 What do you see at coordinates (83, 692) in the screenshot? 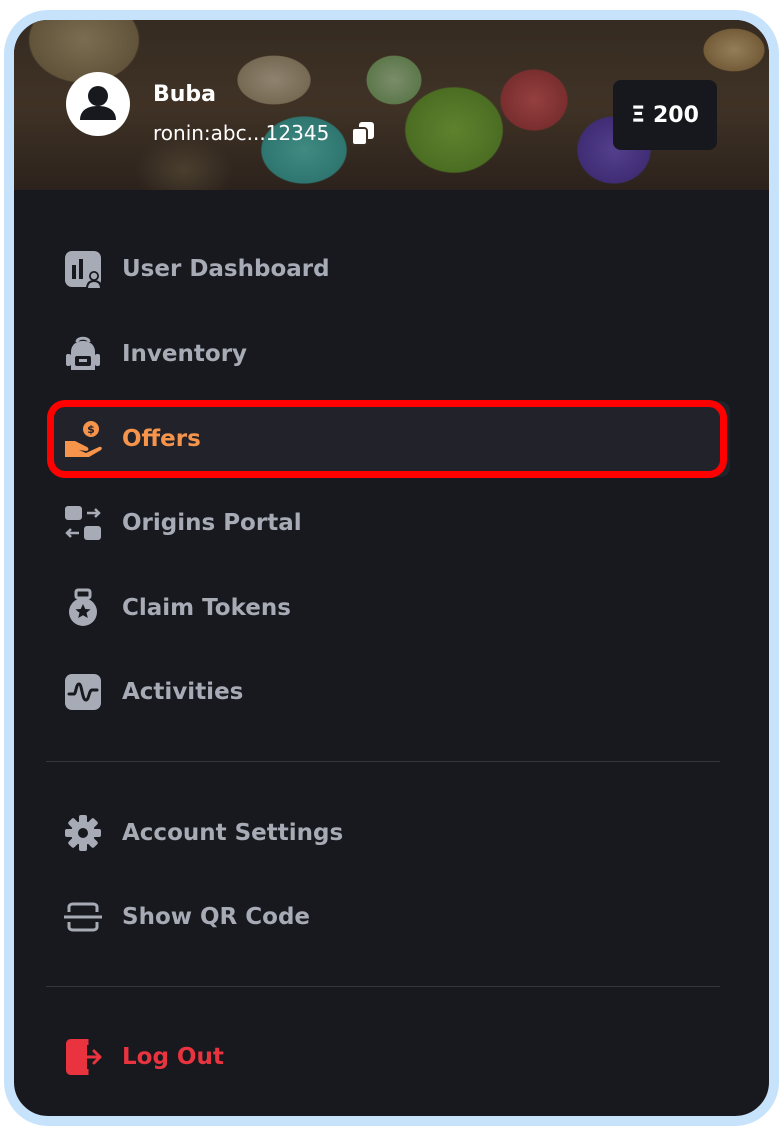
I see `activity-icon` at bounding box center [83, 692].